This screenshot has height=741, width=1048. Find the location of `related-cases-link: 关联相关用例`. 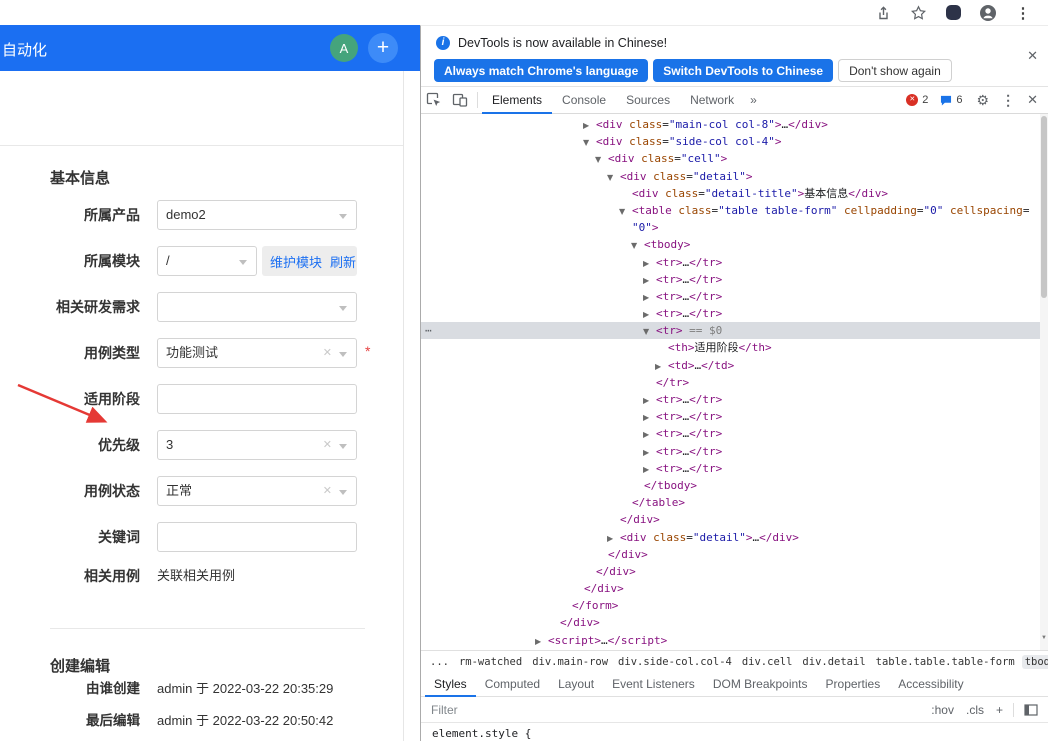

related-cases-link: 关联相关用例 is located at coordinates (196, 576).